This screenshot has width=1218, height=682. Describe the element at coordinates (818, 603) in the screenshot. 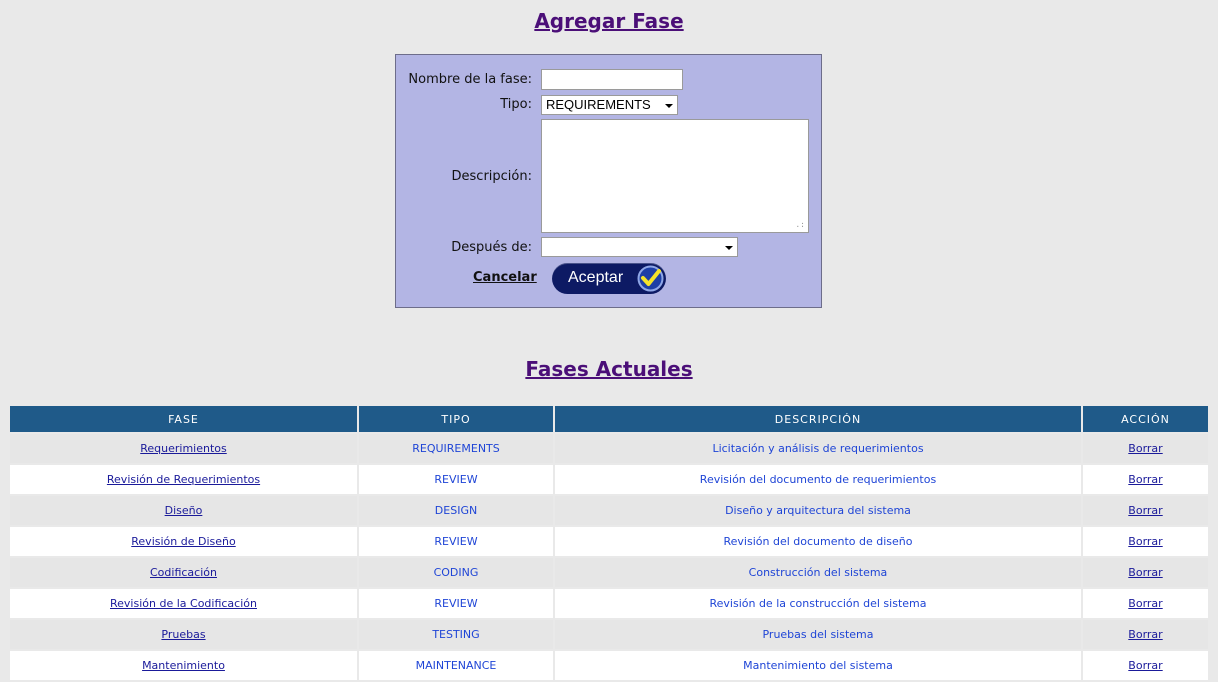

I see `phase-description: Revisión de la construcción del sistema` at that location.